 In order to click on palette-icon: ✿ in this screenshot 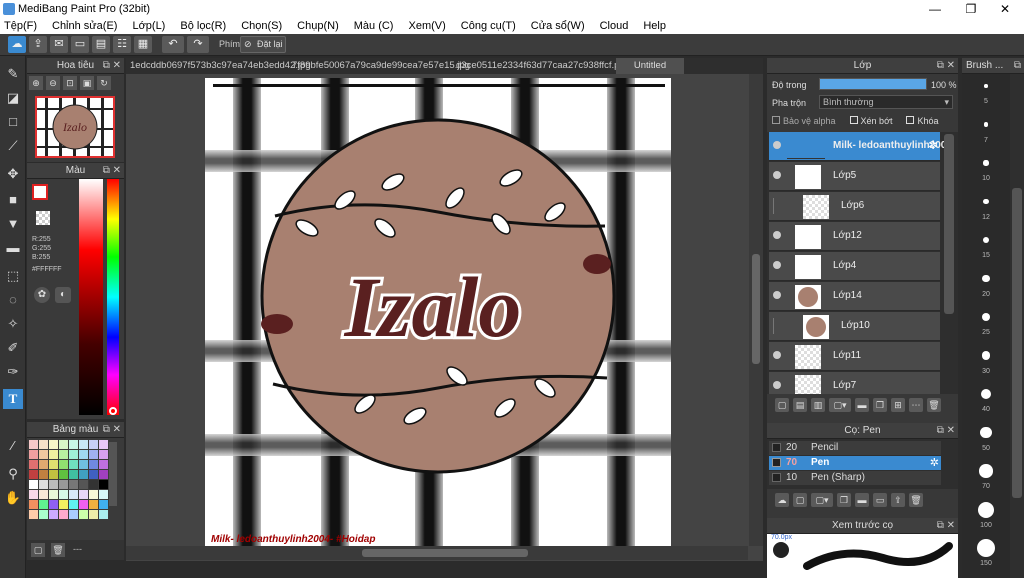, I will do `click(42, 295)`.